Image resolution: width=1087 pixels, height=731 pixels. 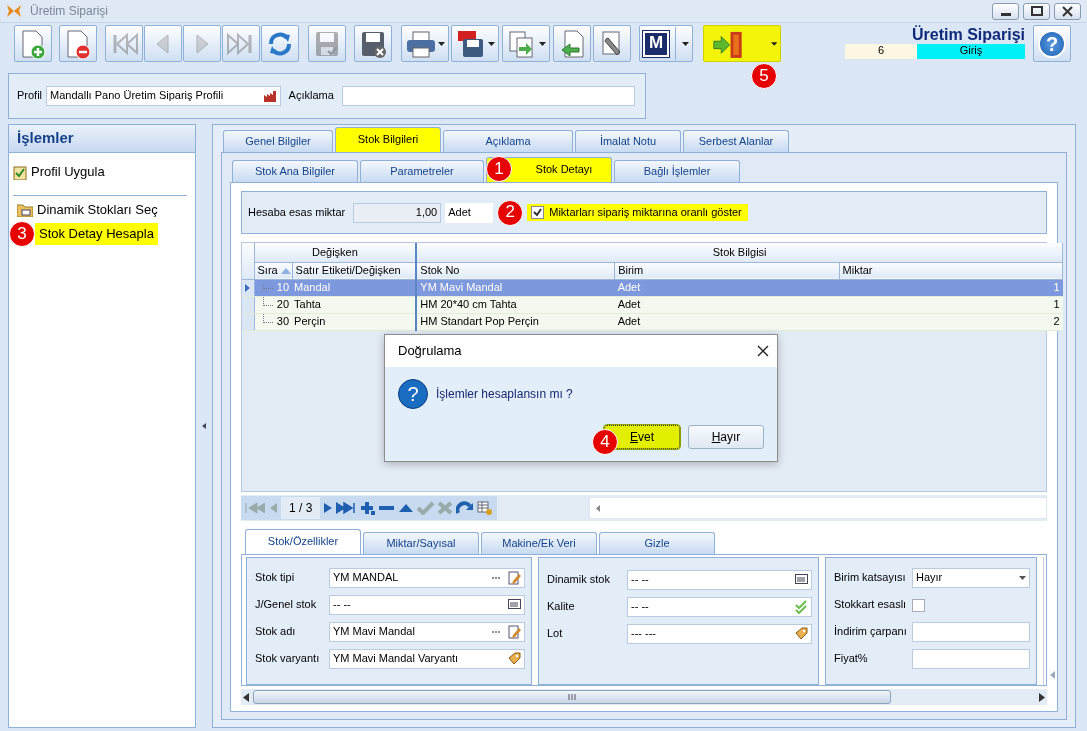 I want to click on minimize-icon, so click(x=1005, y=14).